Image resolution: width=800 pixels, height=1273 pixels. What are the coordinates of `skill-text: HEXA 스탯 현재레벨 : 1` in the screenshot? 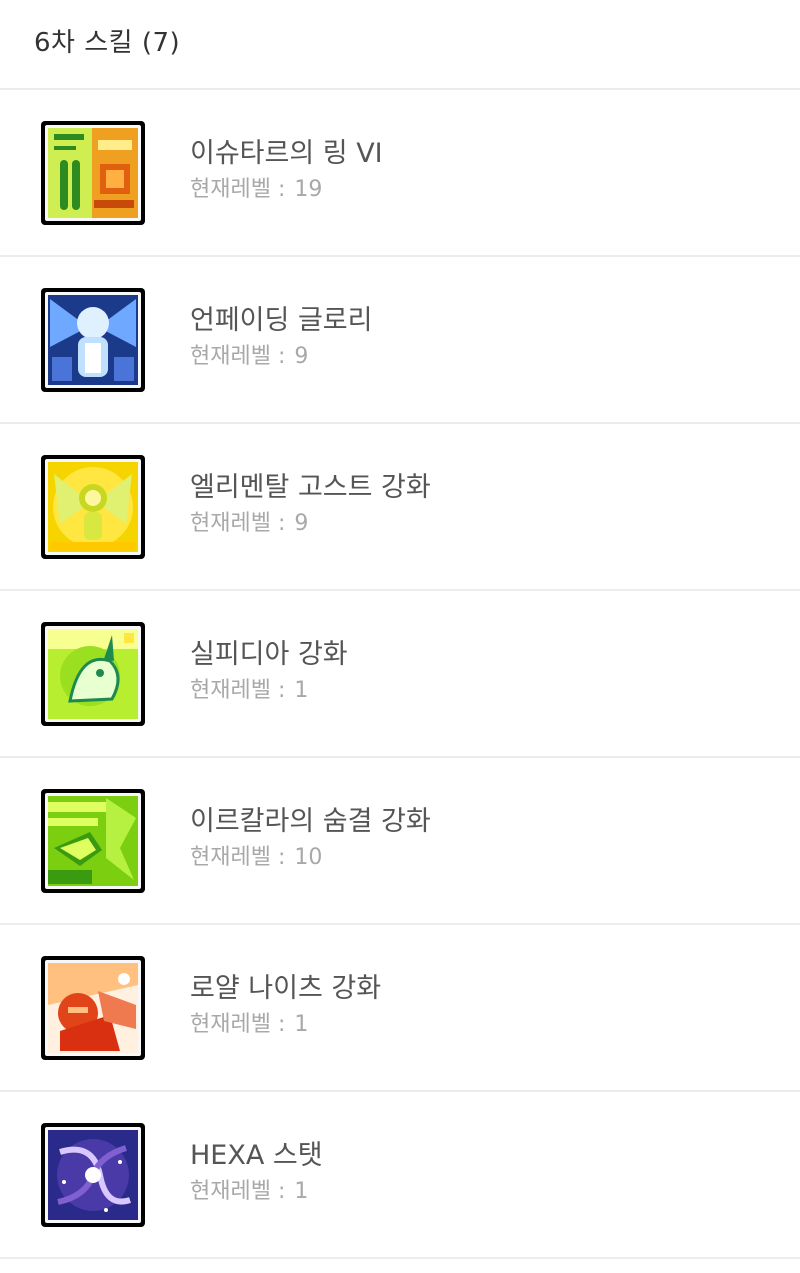 It's located at (256, 1173).